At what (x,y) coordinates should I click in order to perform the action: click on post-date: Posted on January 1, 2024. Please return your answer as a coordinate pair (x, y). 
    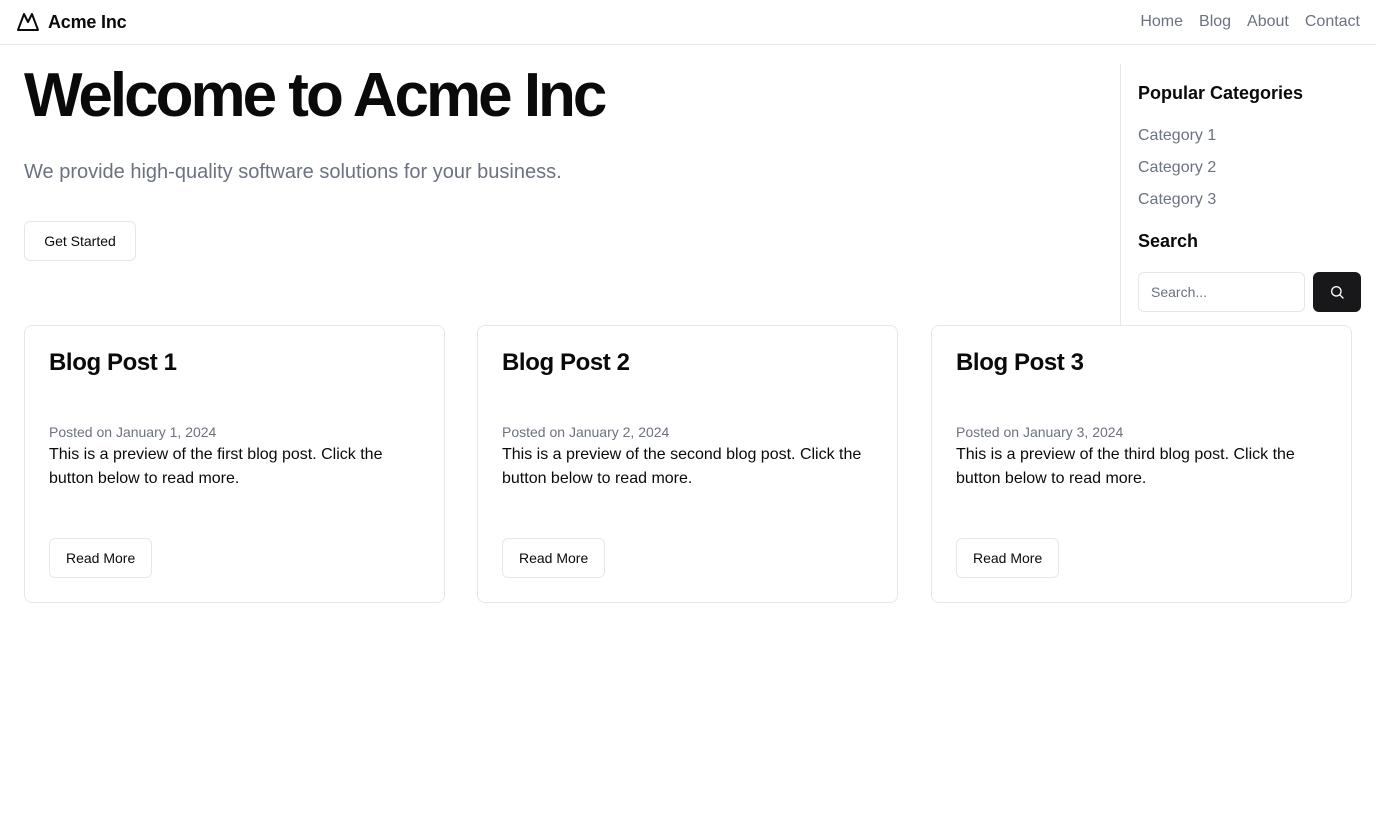
    Looking at the image, I should click on (133, 432).